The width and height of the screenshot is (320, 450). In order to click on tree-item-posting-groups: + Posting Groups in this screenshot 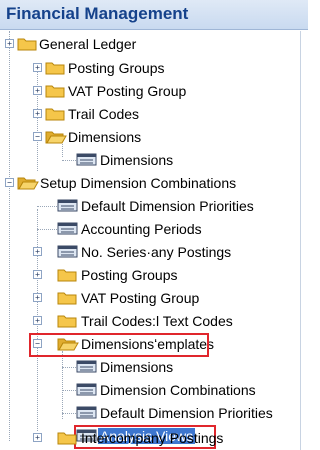, I will do `click(150, 68)`.